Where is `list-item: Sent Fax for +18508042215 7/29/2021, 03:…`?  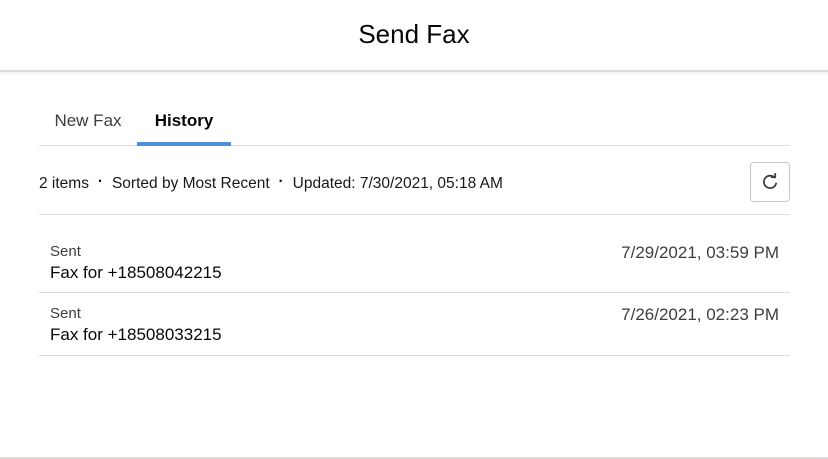
list-item: Sent Fax for +18508042215 7/29/2021, 03:… is located at coordinates (414, 262).